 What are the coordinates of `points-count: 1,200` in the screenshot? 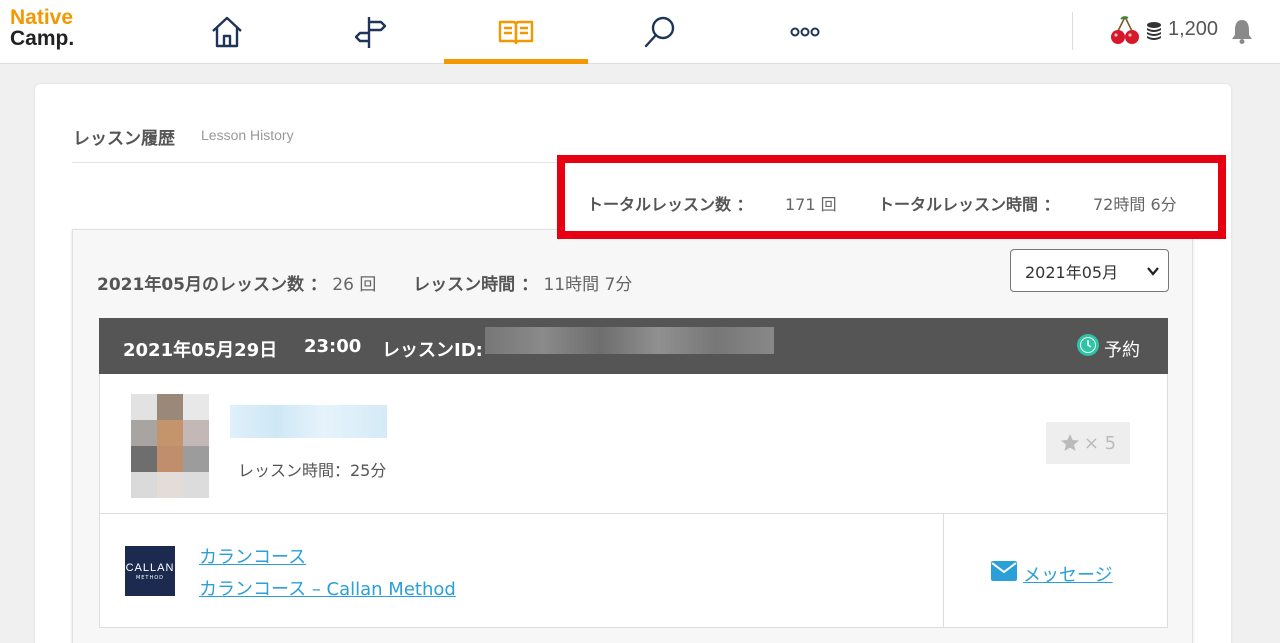 It's located at (1193, 29).